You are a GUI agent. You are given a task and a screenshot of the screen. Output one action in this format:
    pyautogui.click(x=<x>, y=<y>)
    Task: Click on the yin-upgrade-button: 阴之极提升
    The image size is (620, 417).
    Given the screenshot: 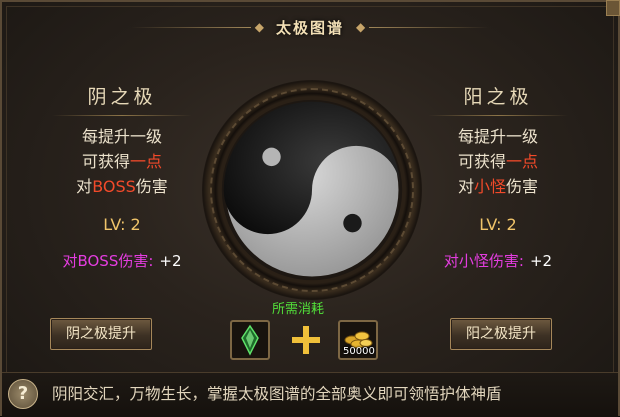 What is the action you would take?
    pyautogui.click(x=101, y=334)
    